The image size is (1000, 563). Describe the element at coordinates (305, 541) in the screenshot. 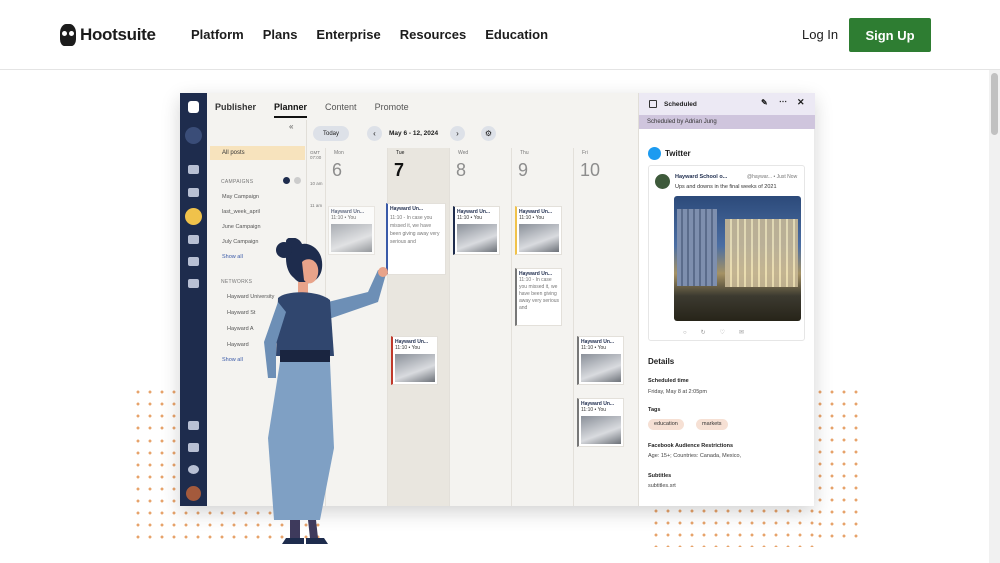

I see `shoes` at that location.